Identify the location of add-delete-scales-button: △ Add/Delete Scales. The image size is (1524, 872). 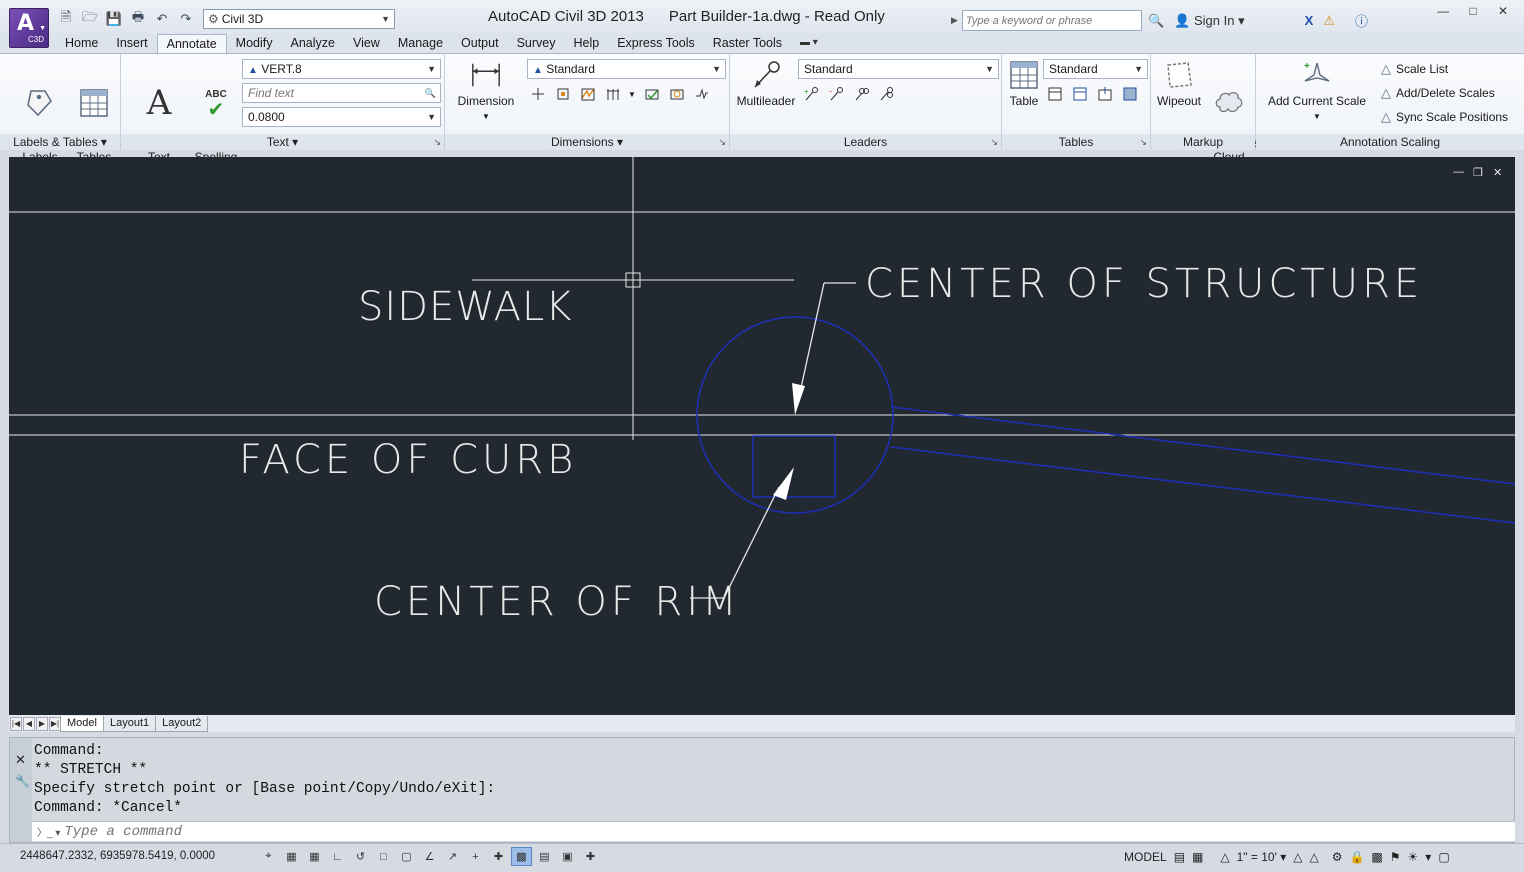
(1438, 93).